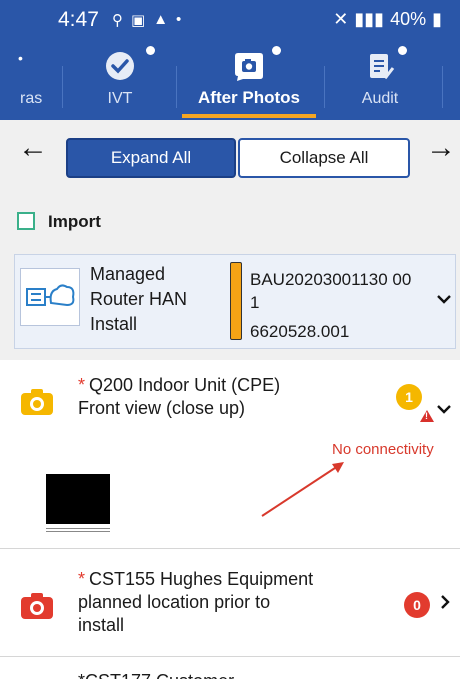 The image size is (460, 679). I want to click on import-label: Import, so click(74, 221).